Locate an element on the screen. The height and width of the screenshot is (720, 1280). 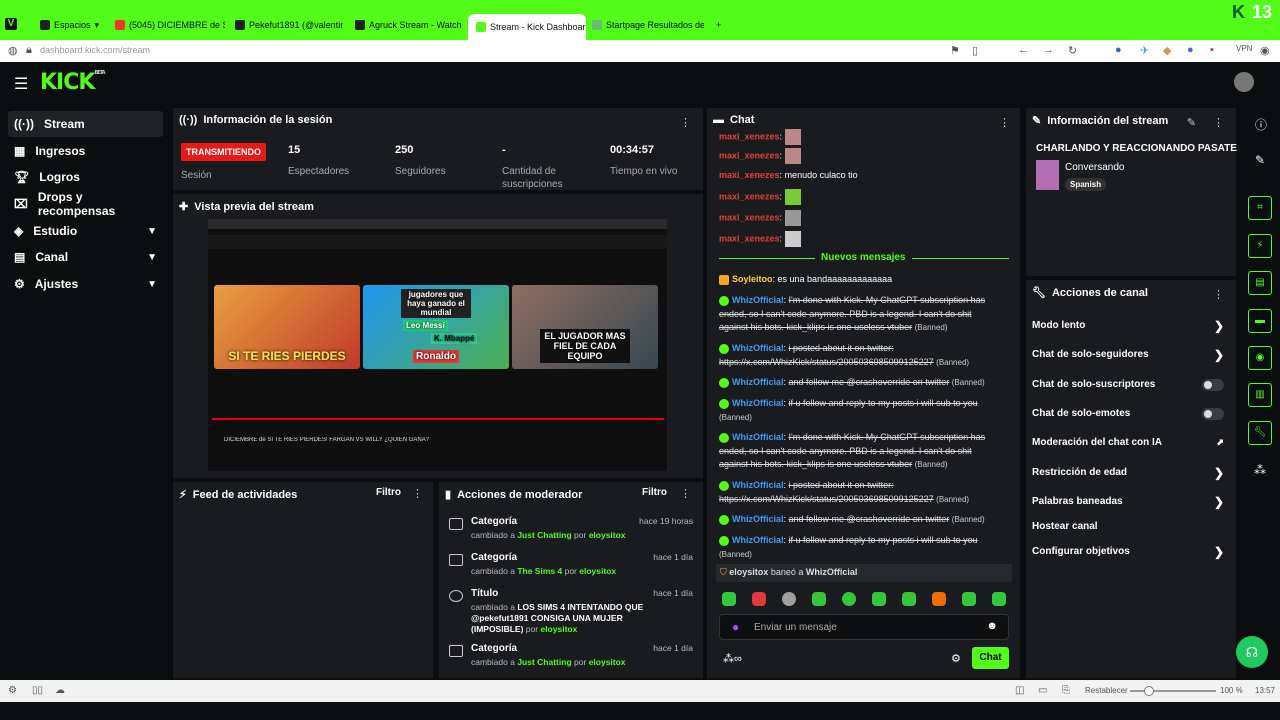
zoom-reset-button: Restablecer is located at coordinates (1106, 690).